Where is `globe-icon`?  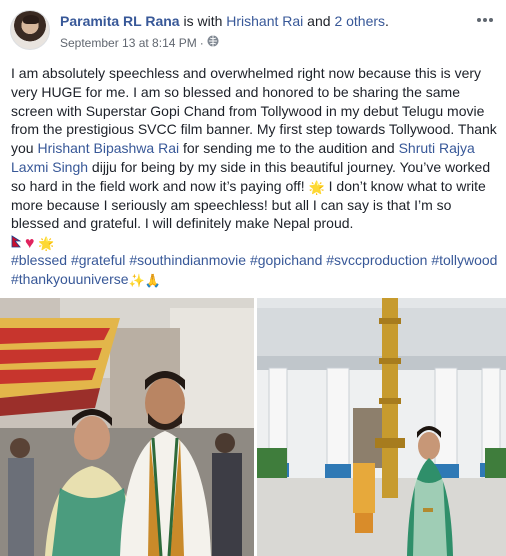 globe-icon is located at coordinates (213, 41).